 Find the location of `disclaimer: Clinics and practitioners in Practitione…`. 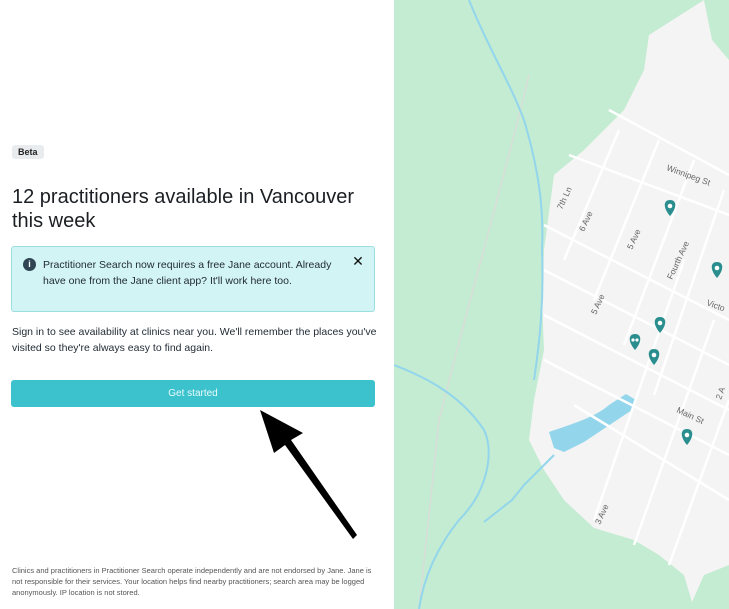

disclaimer: Clinics and practitioners in Practitione… is located at coordinates (192, 581).